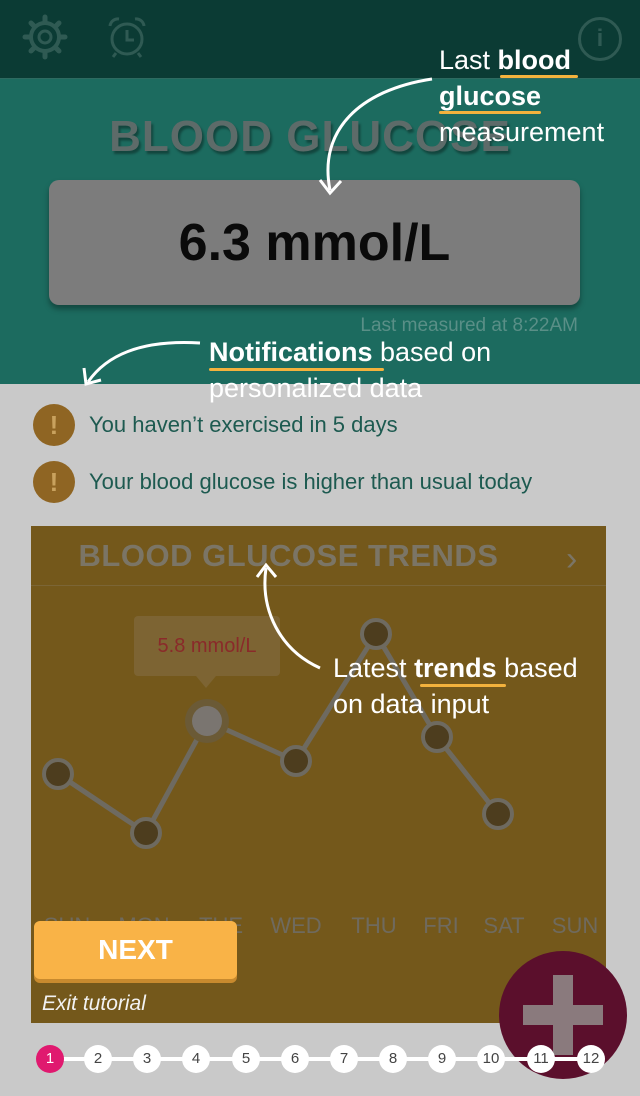 This screenshot has height=1096, width=640. Describe the element at coordinates (350, 352) in the screenshot. I see `annotation-notifications: Notifications based on` at that location.